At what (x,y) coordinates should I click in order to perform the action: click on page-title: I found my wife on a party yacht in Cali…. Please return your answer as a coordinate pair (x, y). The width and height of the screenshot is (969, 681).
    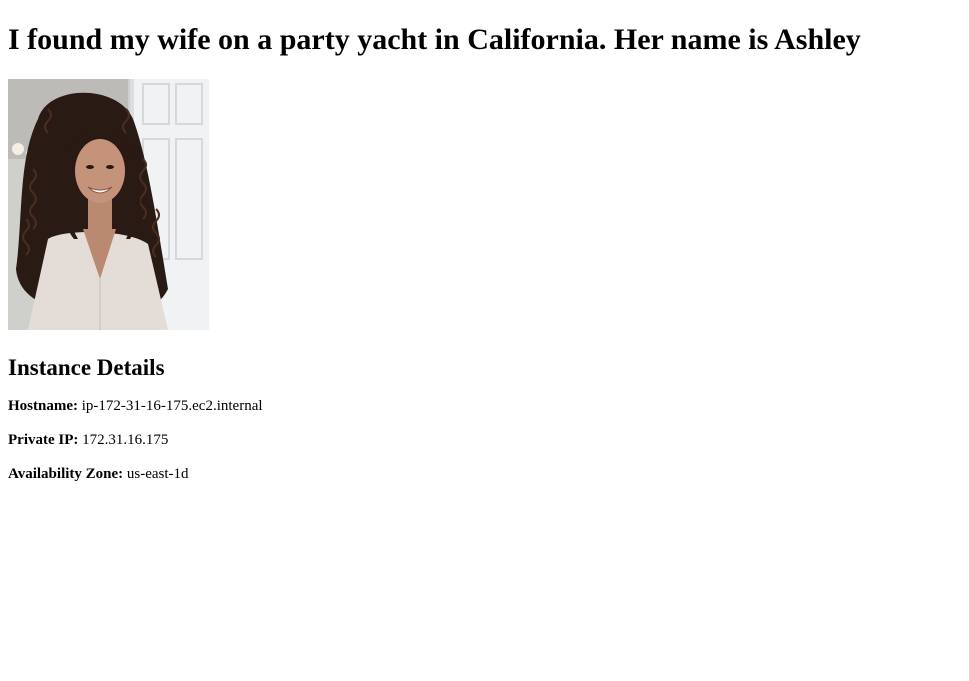
    Looking at the image, I should click on (434, 39).